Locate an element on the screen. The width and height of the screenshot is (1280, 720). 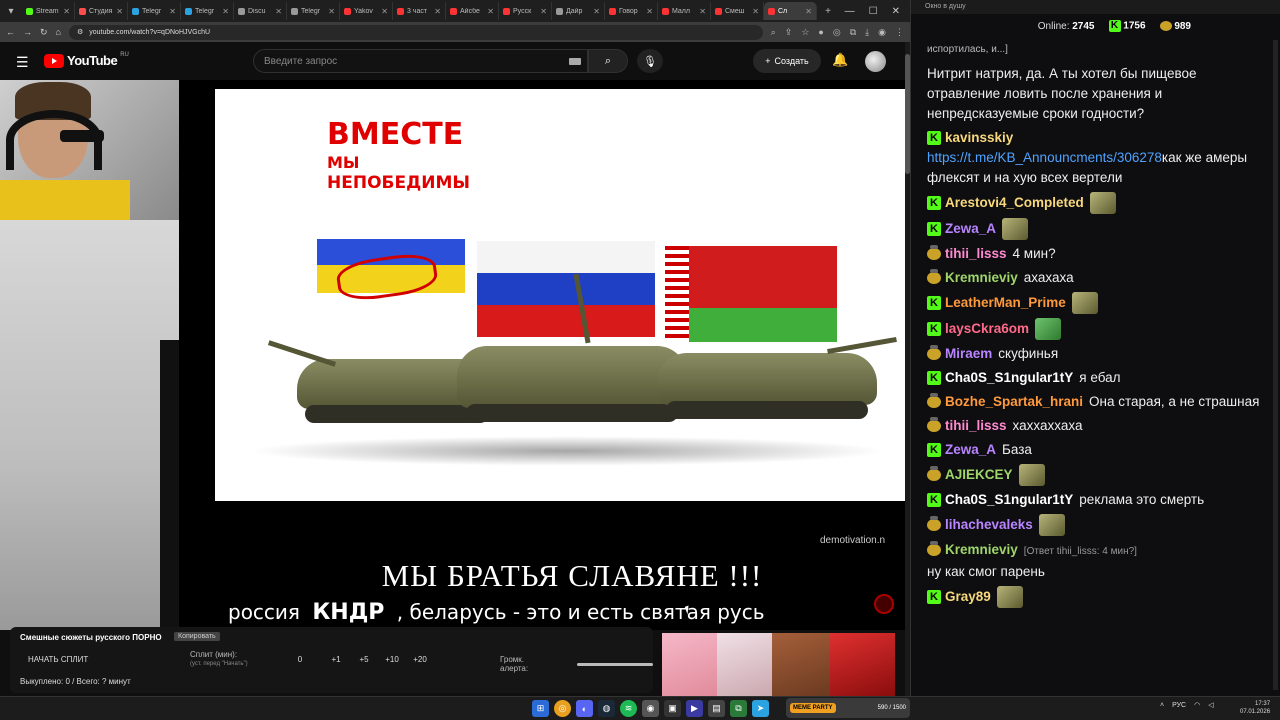
start-split-button: НАЧАТЬ СПЛИТ is located at coordinates (58, 659).